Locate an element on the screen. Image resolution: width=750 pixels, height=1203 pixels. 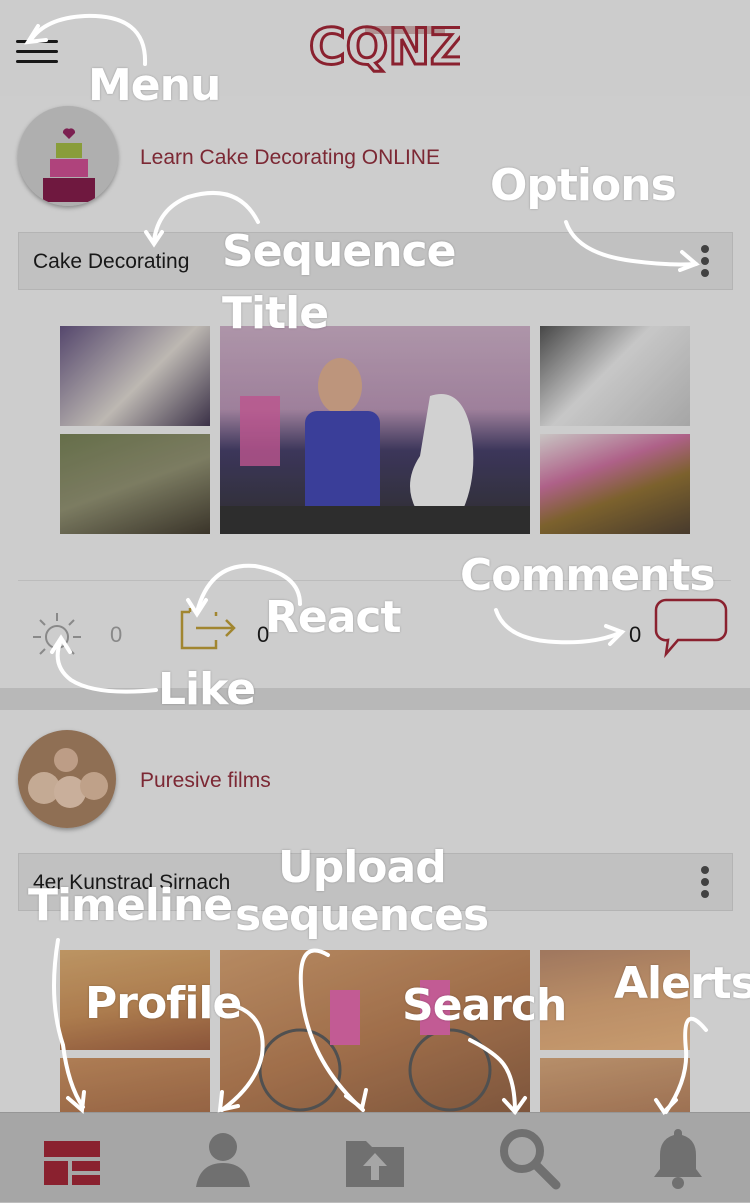
annotation-alerts: Alerts is located at coordinates (682, 983).